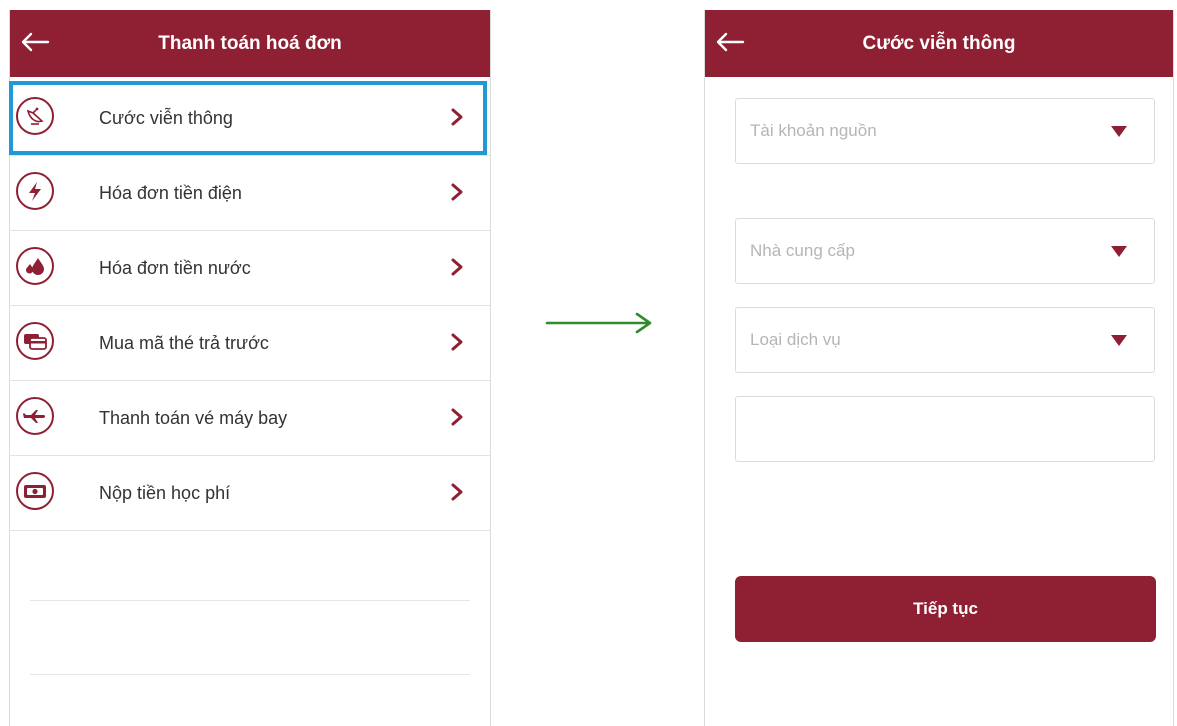 This screenshot has width=1177, height=726. What do you see at coordinates (945, 609) in the screenshot?
I see `continue-button: Tiếp tục` at bounding box center [945, 609].